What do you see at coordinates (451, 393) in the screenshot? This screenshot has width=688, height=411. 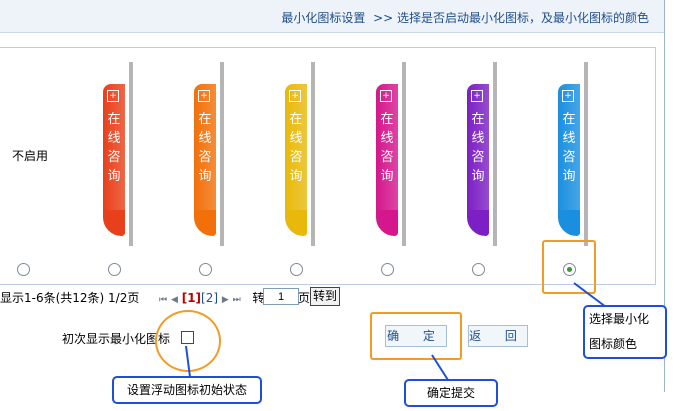 I see `callout-confirm-submit: 确定提交` at bounding box center [451, 393].